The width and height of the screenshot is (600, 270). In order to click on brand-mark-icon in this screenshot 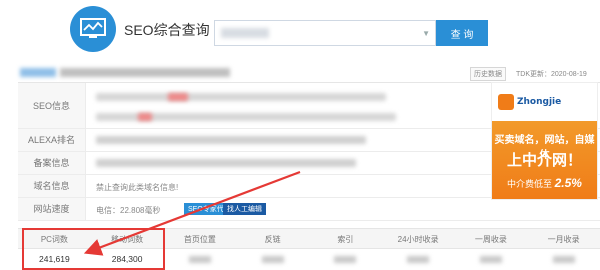, I will do `click(506, 102)`.